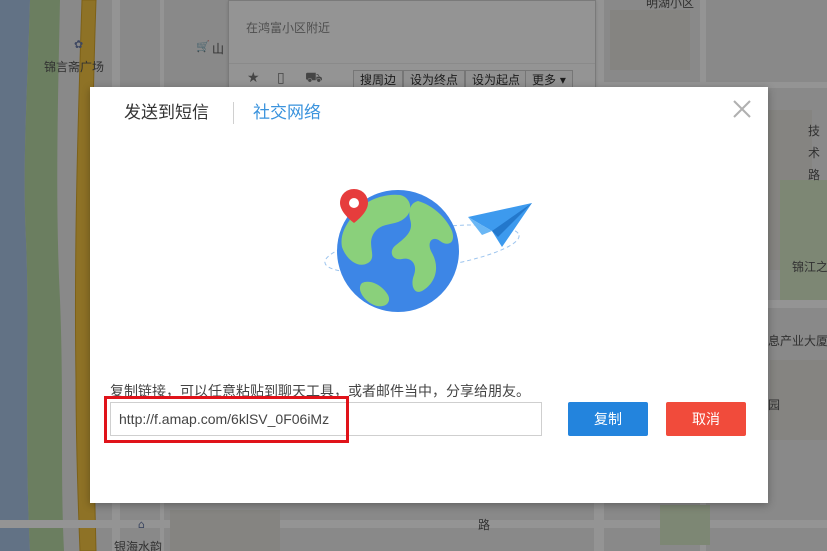 The height and width of the screenshot is (551, 827). What do you see at coordinates (742, 109) in the screenshot?
I see `close-icon` at bounding box center [742, 109].